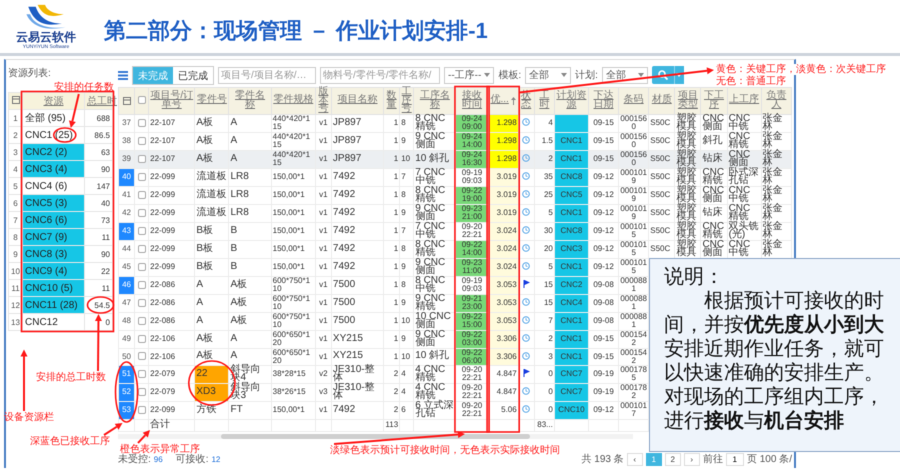 The image size is (900, 471). Describe the element at coordinates (98, 186) in the screenshot. I see `table-cell: 147` at that location.